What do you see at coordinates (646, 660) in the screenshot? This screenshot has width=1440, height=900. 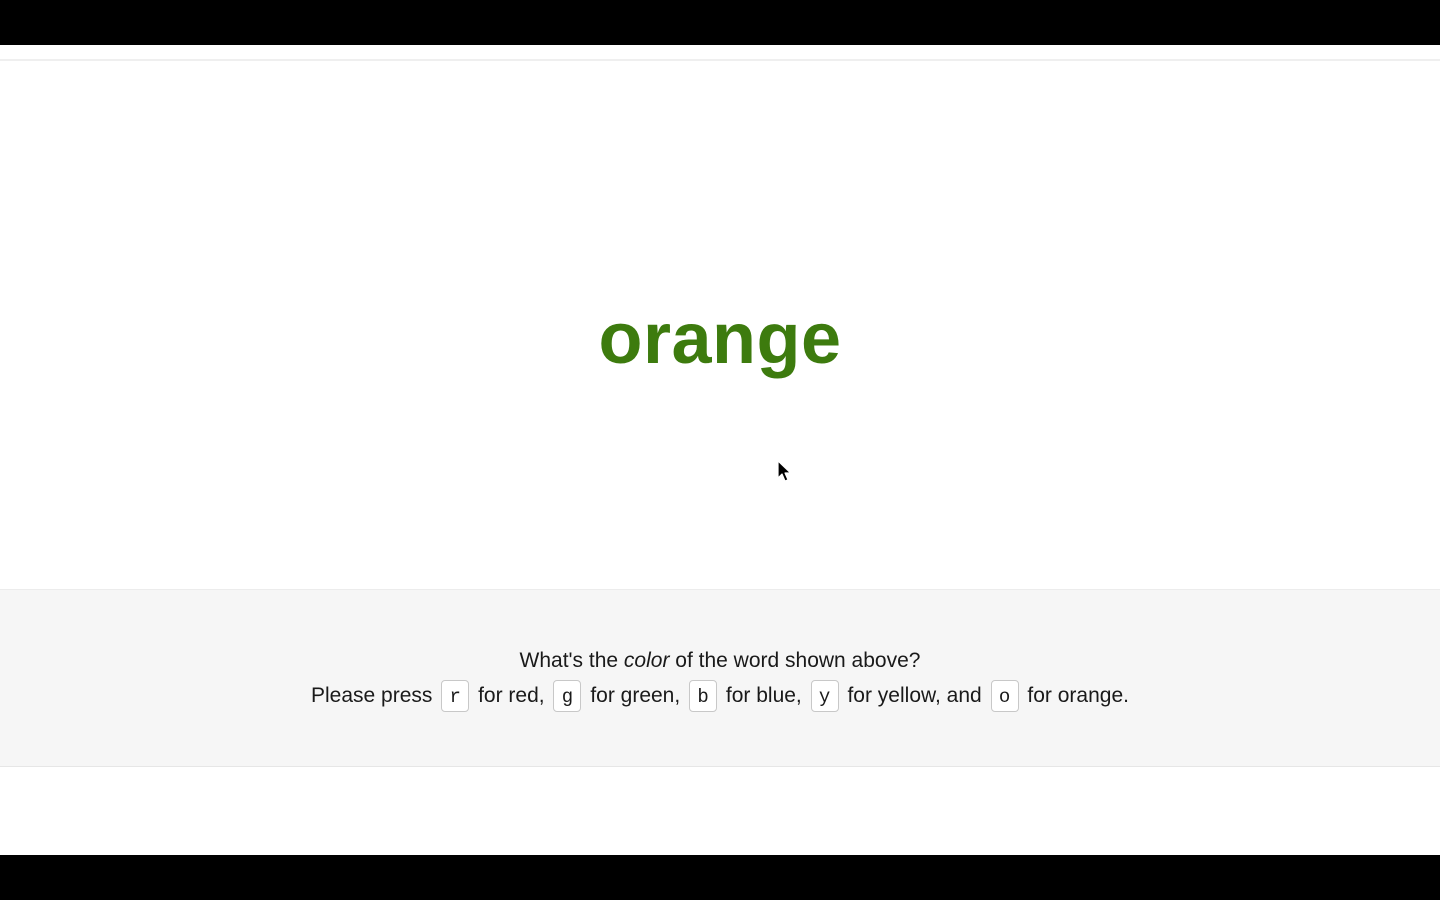 I see `question-emphasis: color` at bounding box center [646, 660].